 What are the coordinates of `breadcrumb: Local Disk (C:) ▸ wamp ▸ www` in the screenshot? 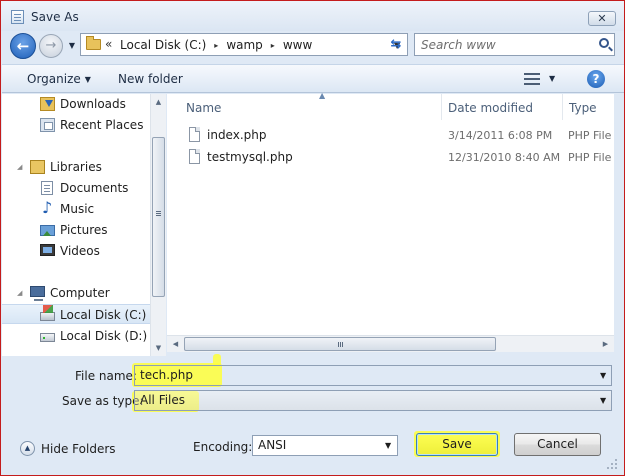 It's located at (216, 45).